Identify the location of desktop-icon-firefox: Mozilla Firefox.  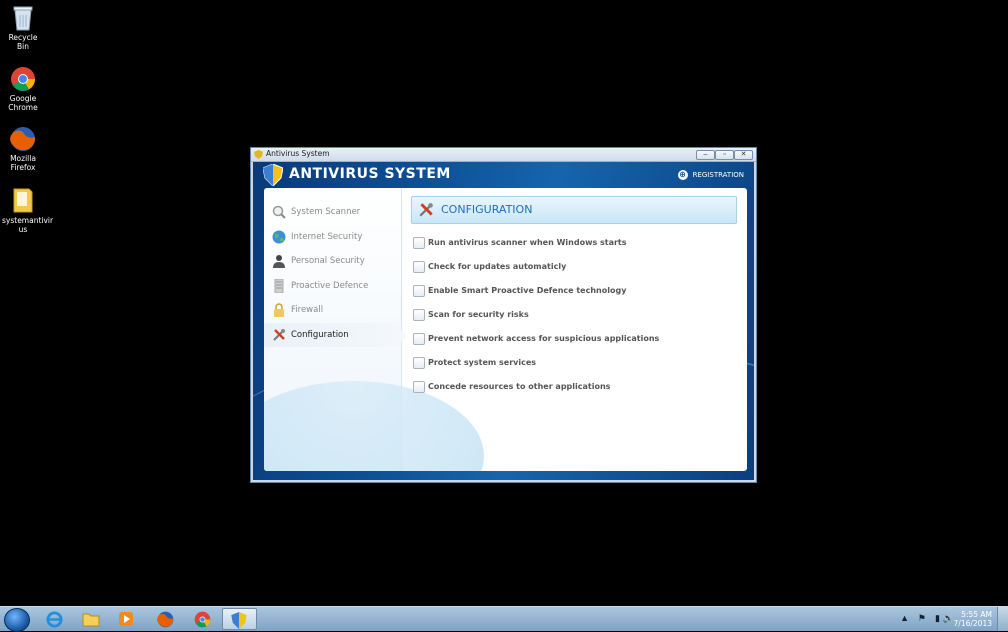
(23, 149).